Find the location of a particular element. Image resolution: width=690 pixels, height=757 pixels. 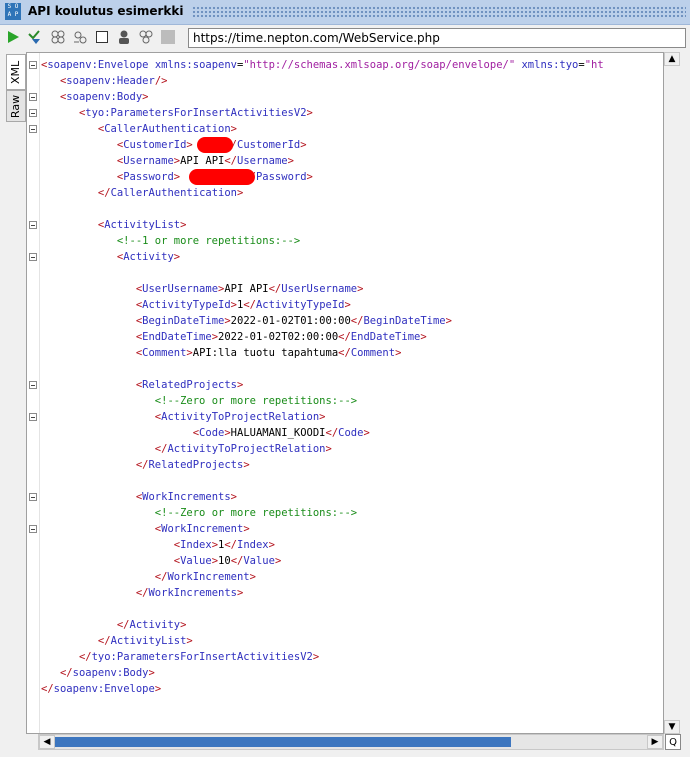

scroll-right-button: ▶ is located at coordinates (655, 742).